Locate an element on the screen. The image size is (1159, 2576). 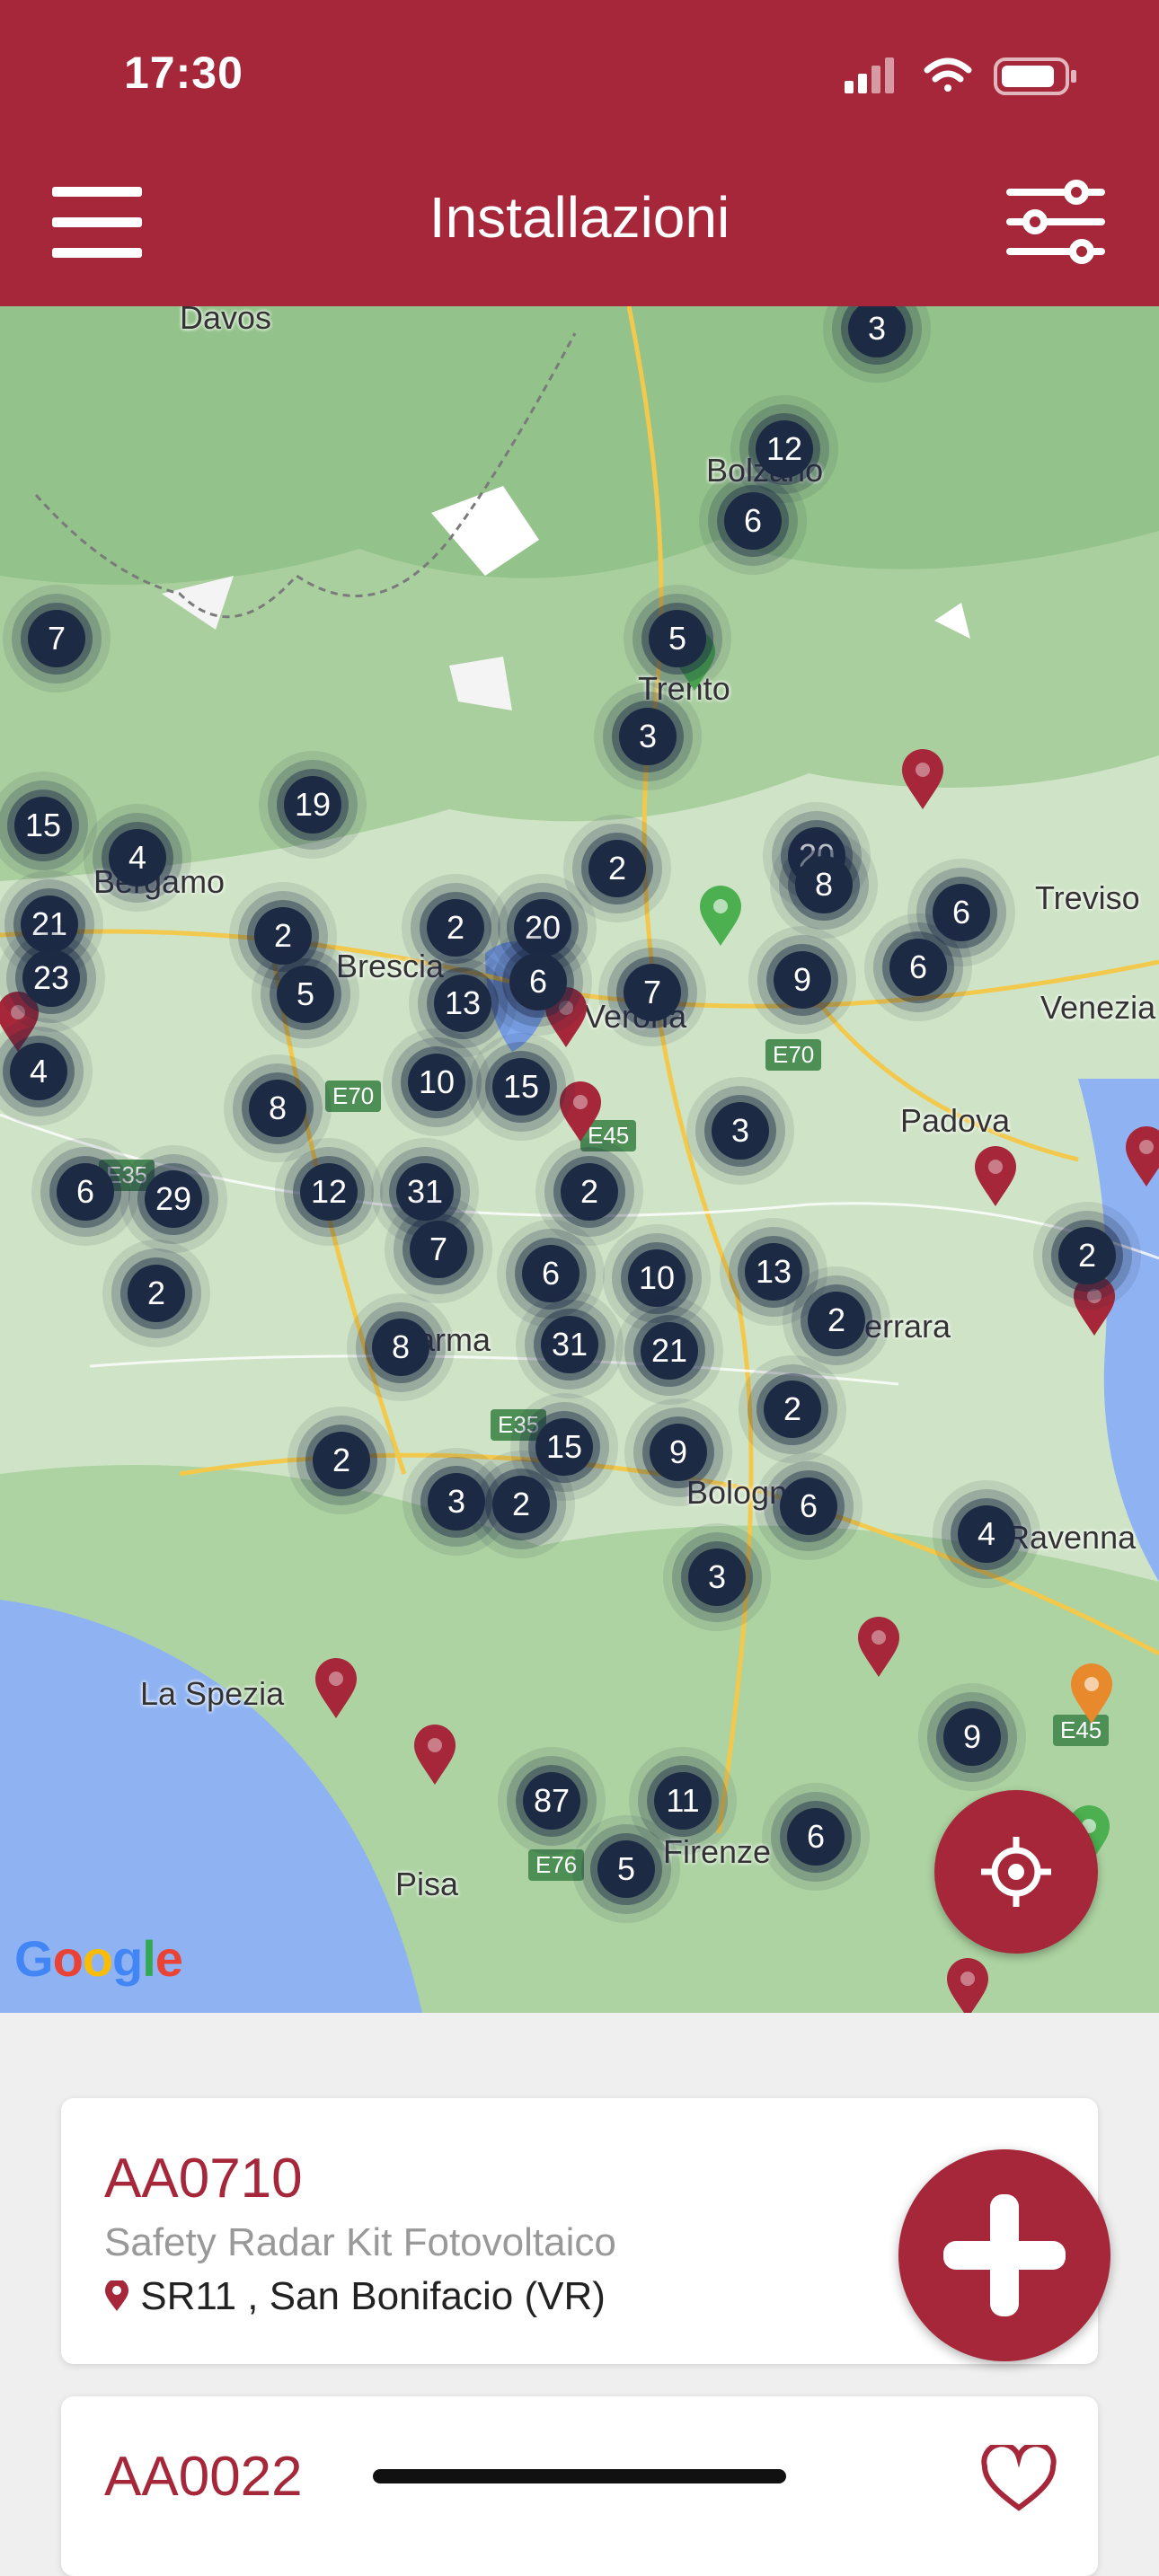
place-label: Treviso is located at coordinates (1087, 897).